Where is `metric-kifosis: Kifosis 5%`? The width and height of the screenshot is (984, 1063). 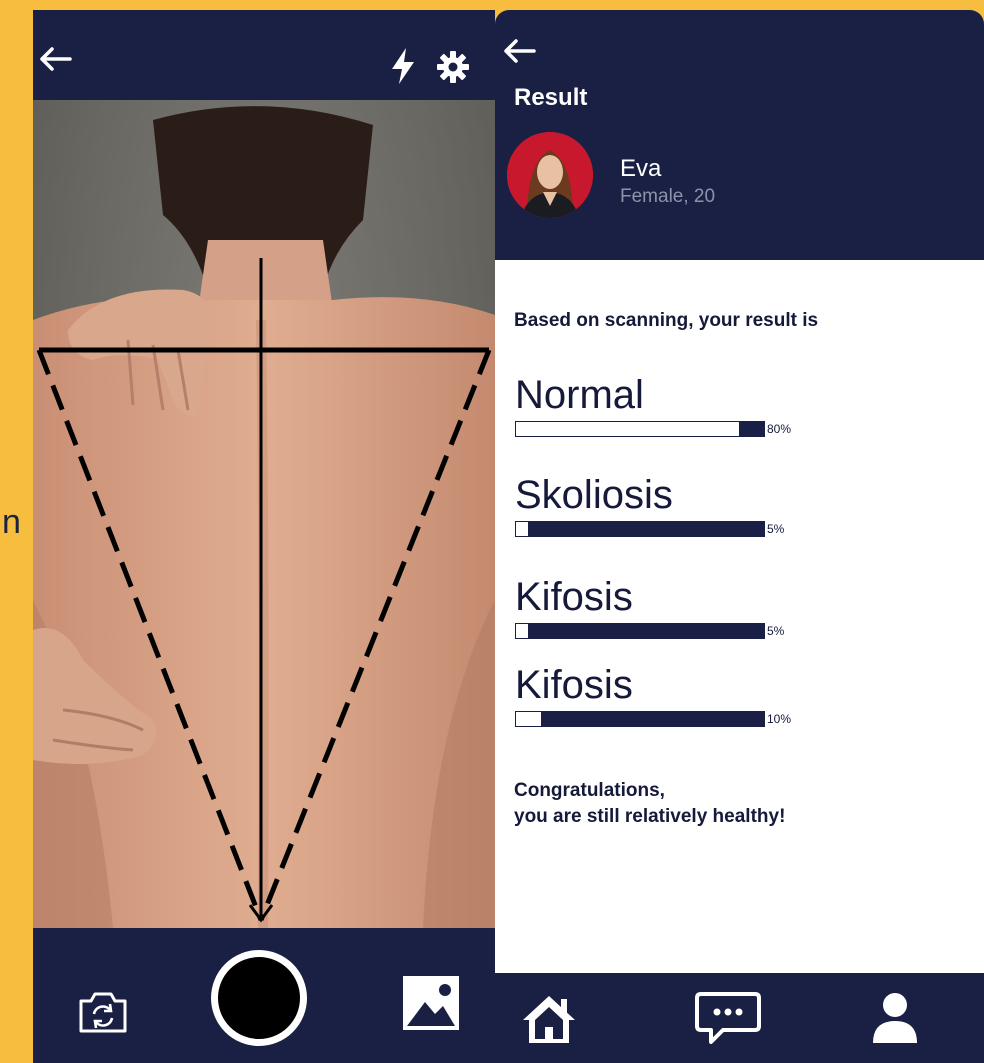
metric-kifosis: Kifosis 5% is located at coordinates (685, 612).